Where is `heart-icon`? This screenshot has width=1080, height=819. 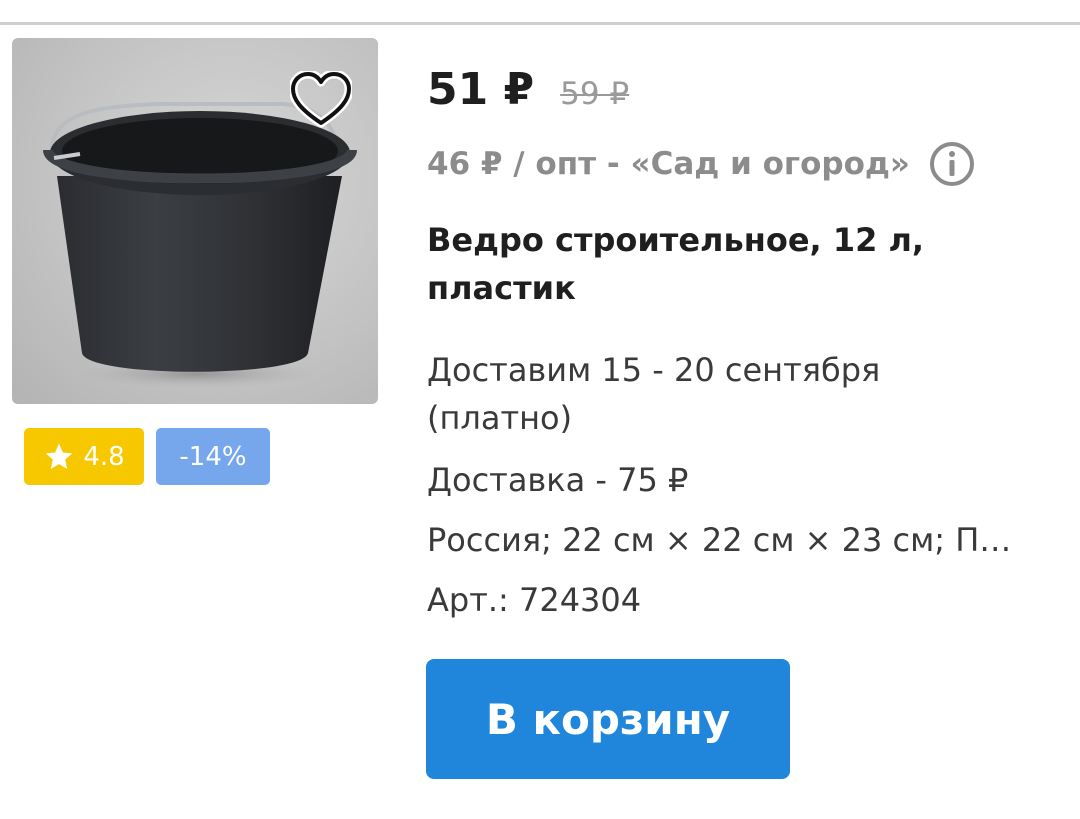 heart-icon is located at coordinates (321, 99).